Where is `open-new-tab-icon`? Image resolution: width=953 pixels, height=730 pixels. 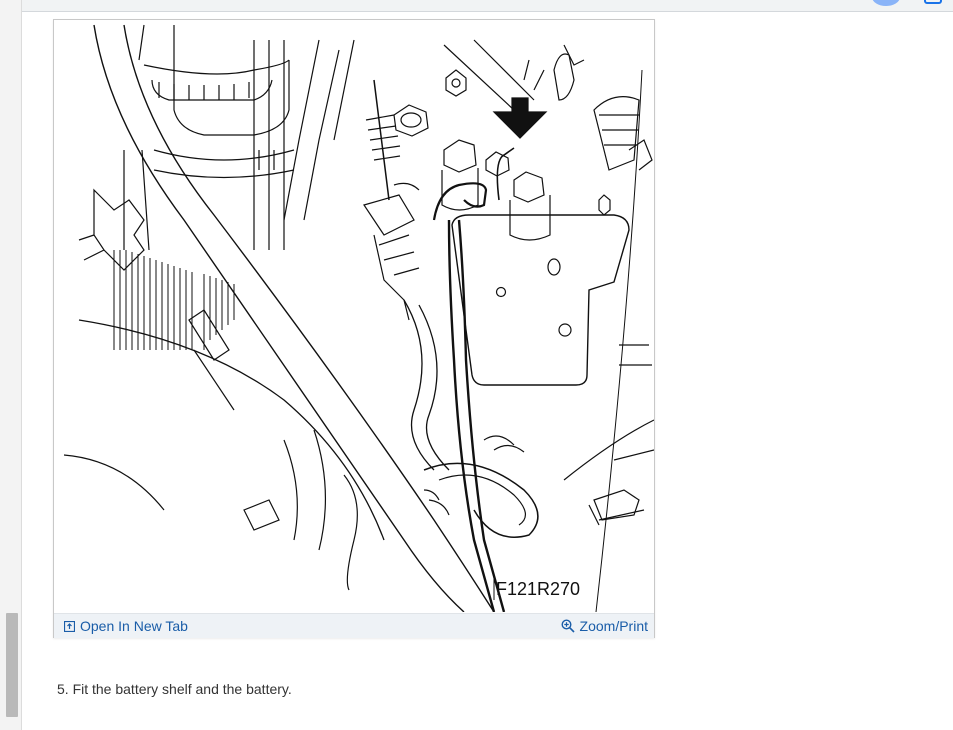
open-new-tab-icon is located at coordinates (69, 626).